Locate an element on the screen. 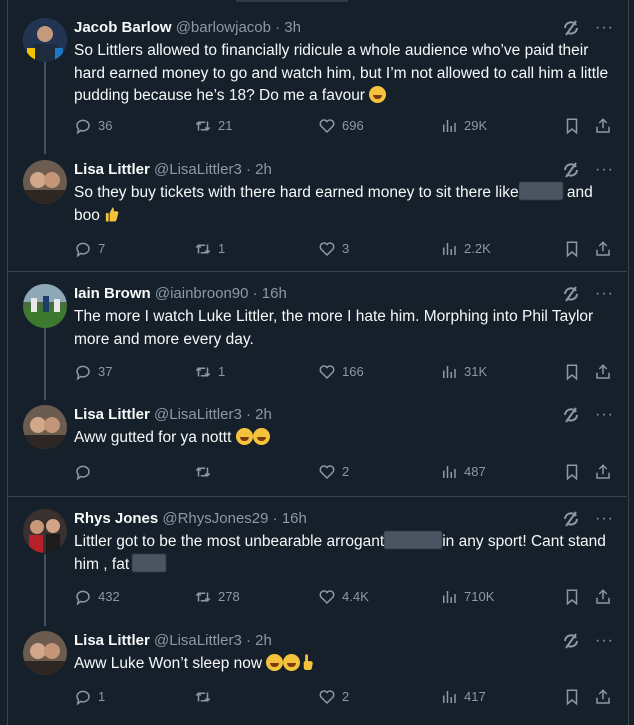 Image resolution: width=634 pixels, height=725 pixels. reply-count: 432 is located at coordinates (109, 596).